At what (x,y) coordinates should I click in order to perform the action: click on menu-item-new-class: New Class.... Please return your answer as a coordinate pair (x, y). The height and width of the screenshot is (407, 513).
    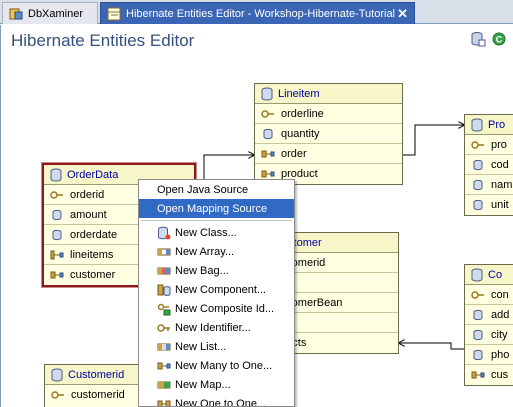
    Looking at the image, I should click on (216, 232).